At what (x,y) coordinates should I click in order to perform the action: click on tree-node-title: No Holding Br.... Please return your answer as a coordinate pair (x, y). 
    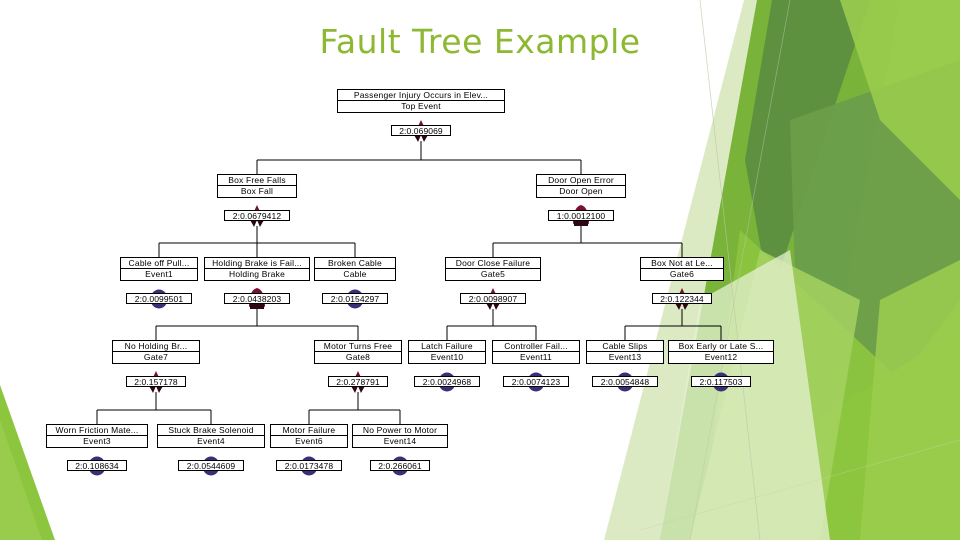
    Looking at the image, I should click on (156, 346).